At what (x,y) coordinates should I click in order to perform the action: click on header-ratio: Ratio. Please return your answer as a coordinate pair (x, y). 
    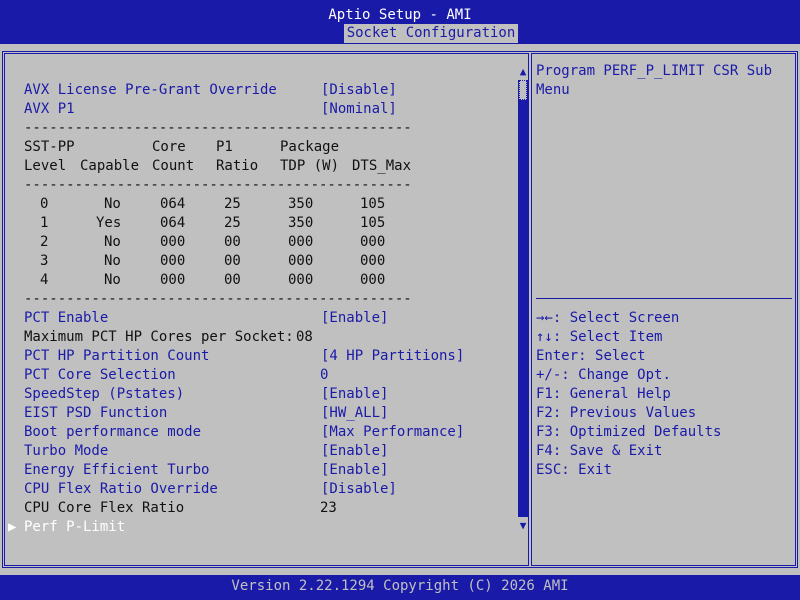
    Looking at the image, I should click on (237, 166).